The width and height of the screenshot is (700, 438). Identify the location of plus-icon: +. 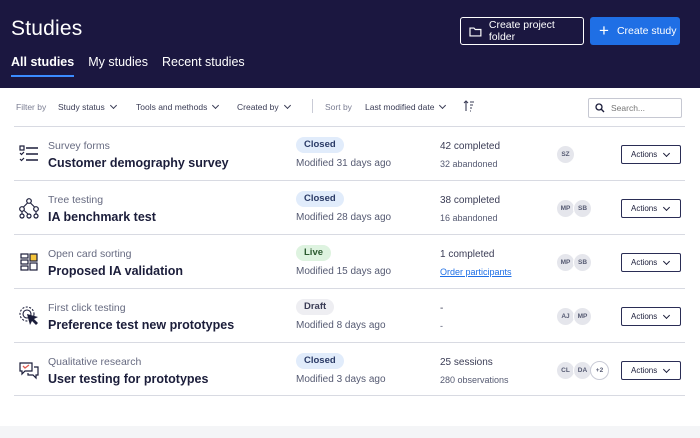
(604, 30).